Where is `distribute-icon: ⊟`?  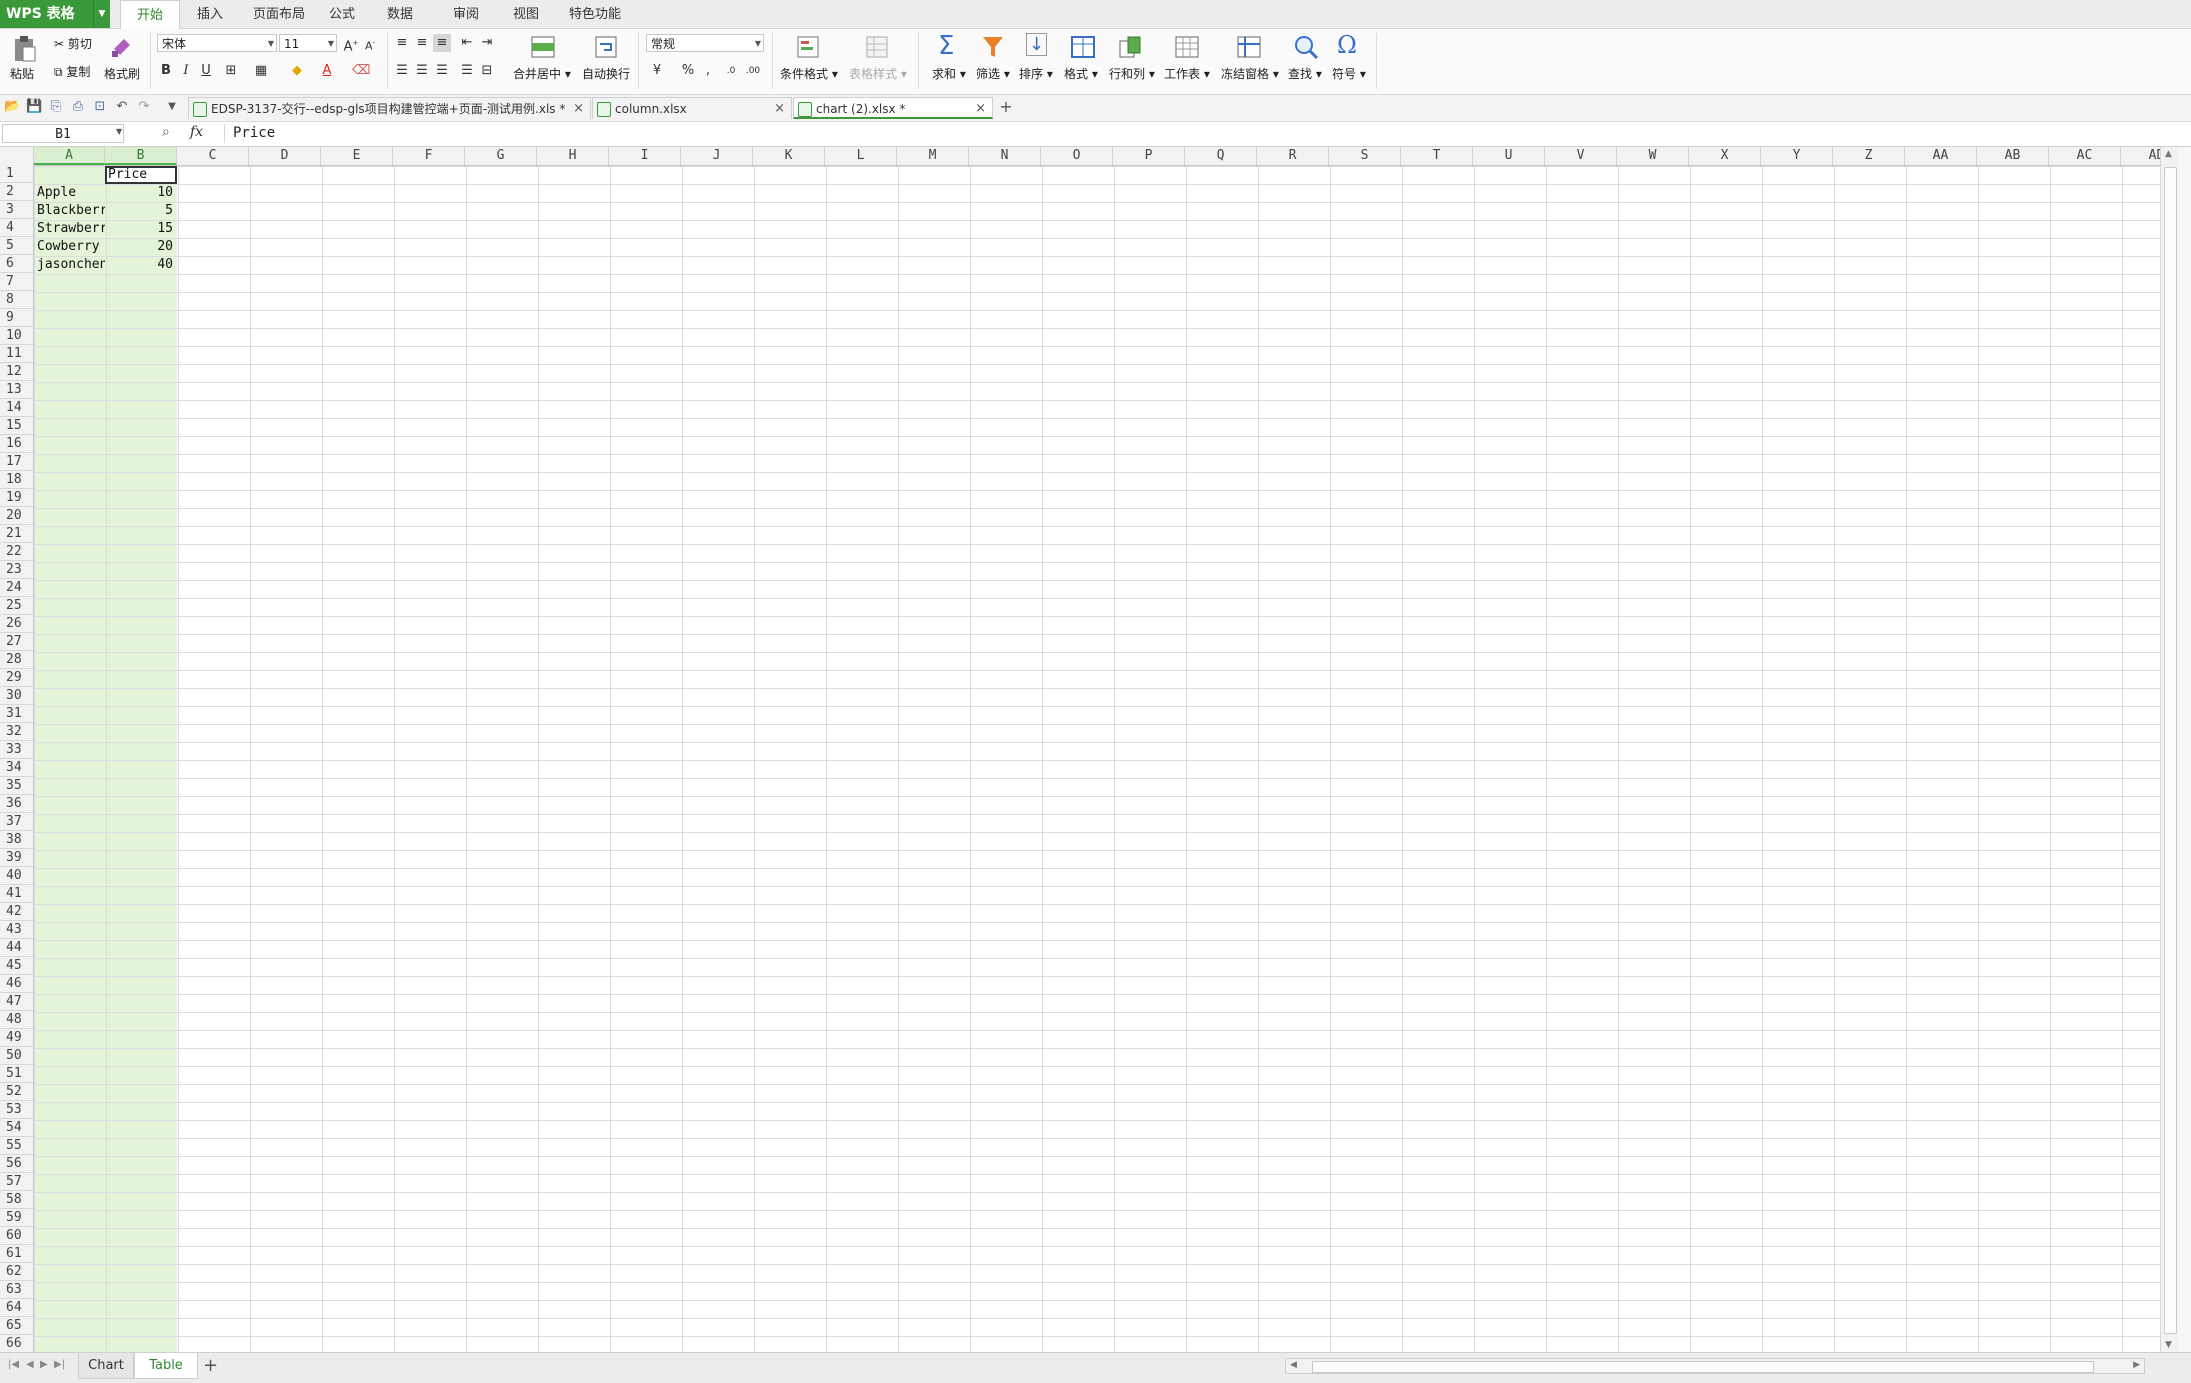 distribute-icon: ⊟ is located at coordinates (487, 71).